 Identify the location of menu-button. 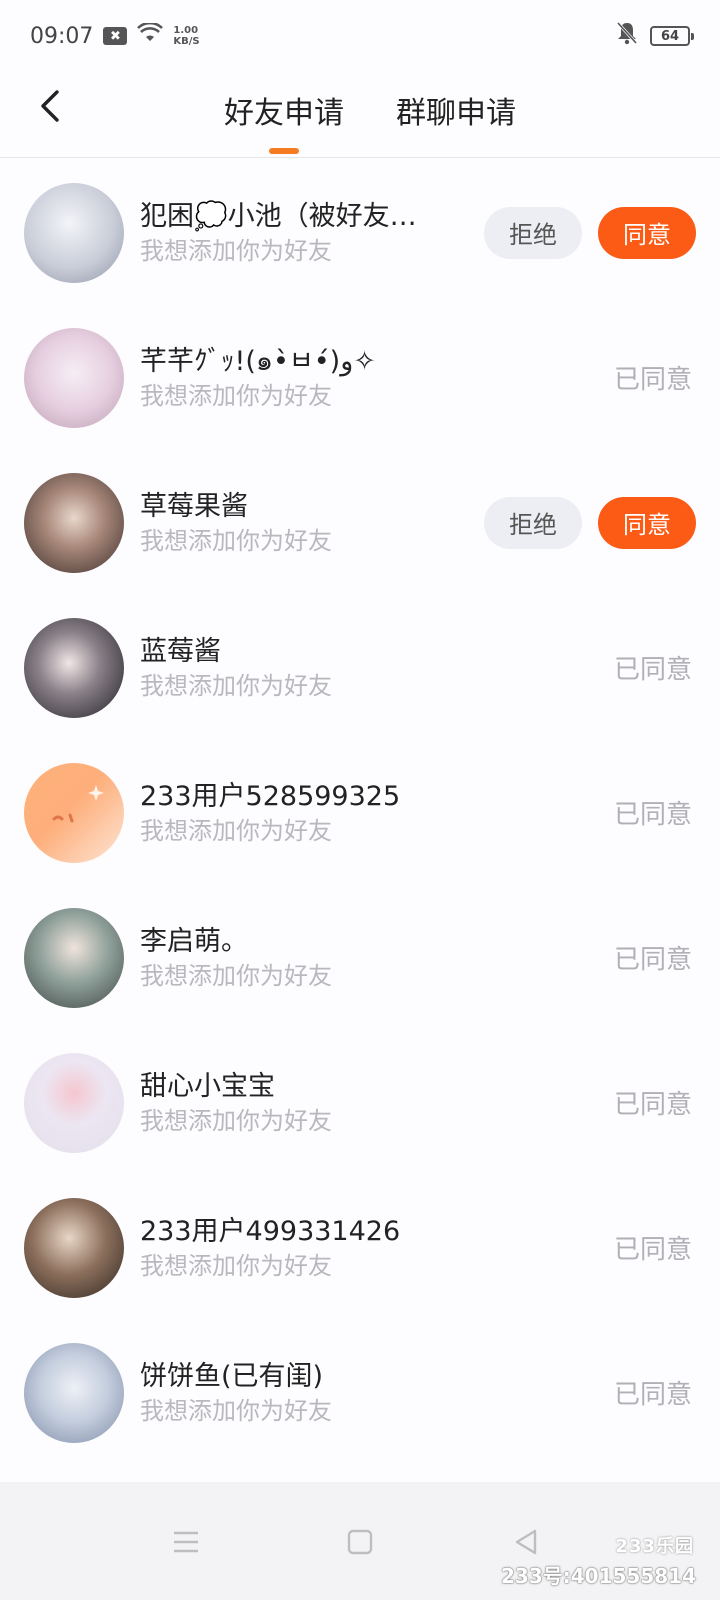
(186, 1542).